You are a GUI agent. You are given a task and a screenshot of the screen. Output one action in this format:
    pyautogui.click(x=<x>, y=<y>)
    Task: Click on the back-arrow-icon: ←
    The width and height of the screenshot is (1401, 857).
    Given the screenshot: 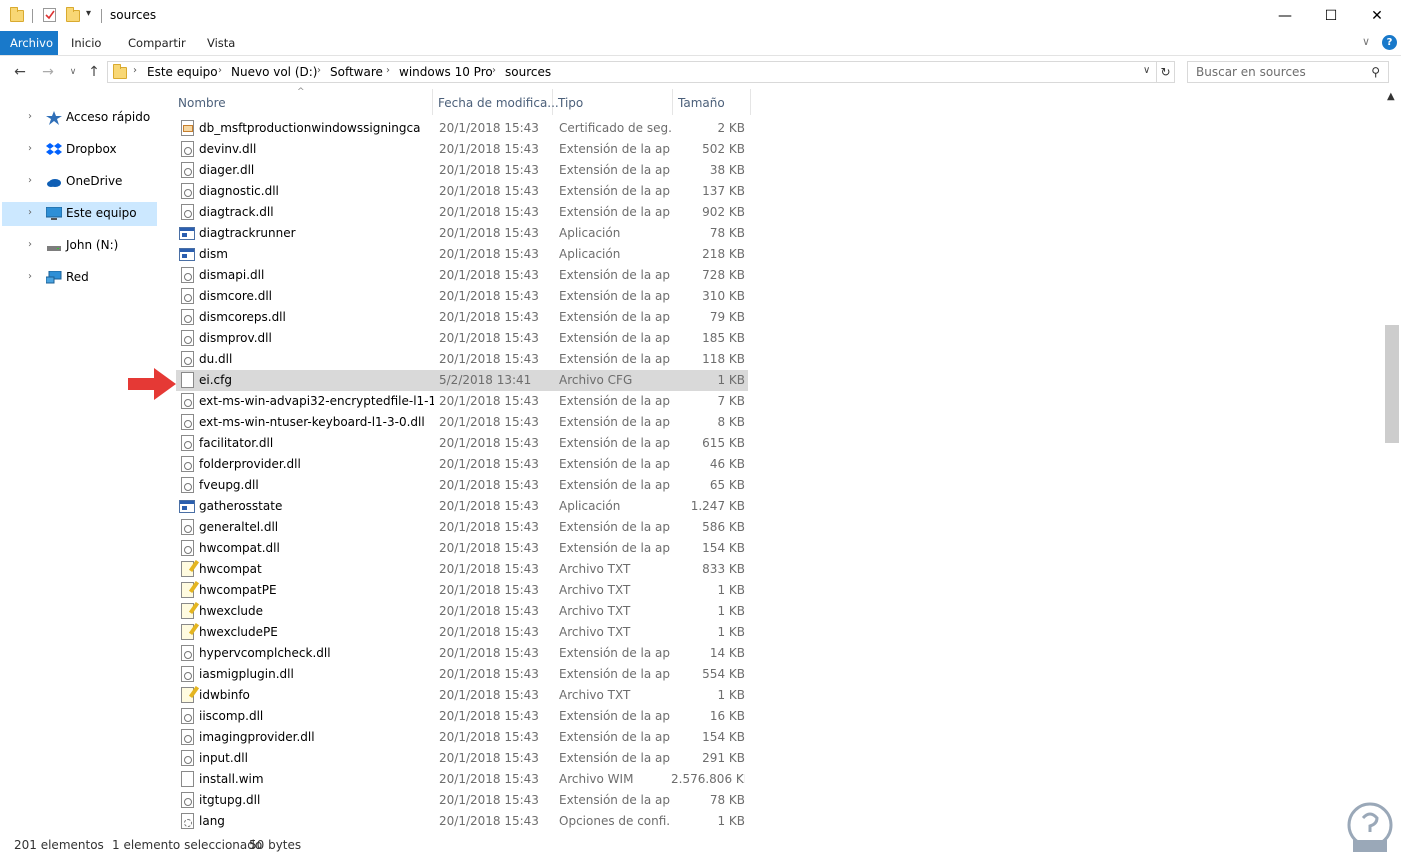 What is the action you would take?
    pyautogui.click(x=20, y=72)
    